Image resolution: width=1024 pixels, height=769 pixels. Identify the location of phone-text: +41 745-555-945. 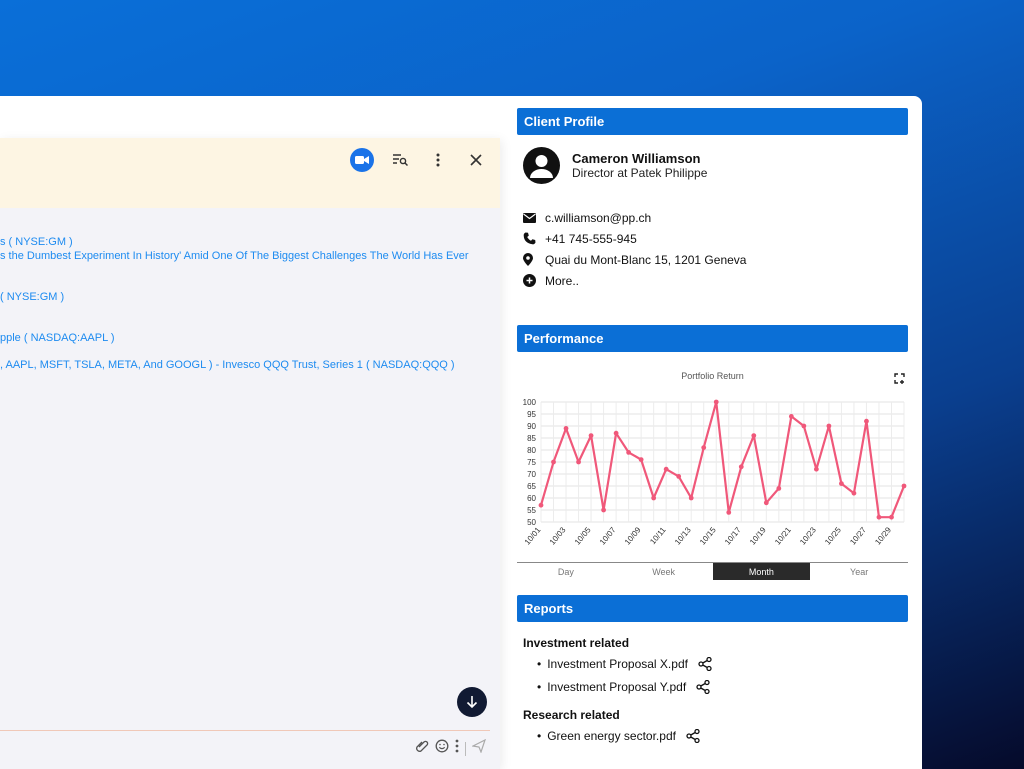
(591, 238).